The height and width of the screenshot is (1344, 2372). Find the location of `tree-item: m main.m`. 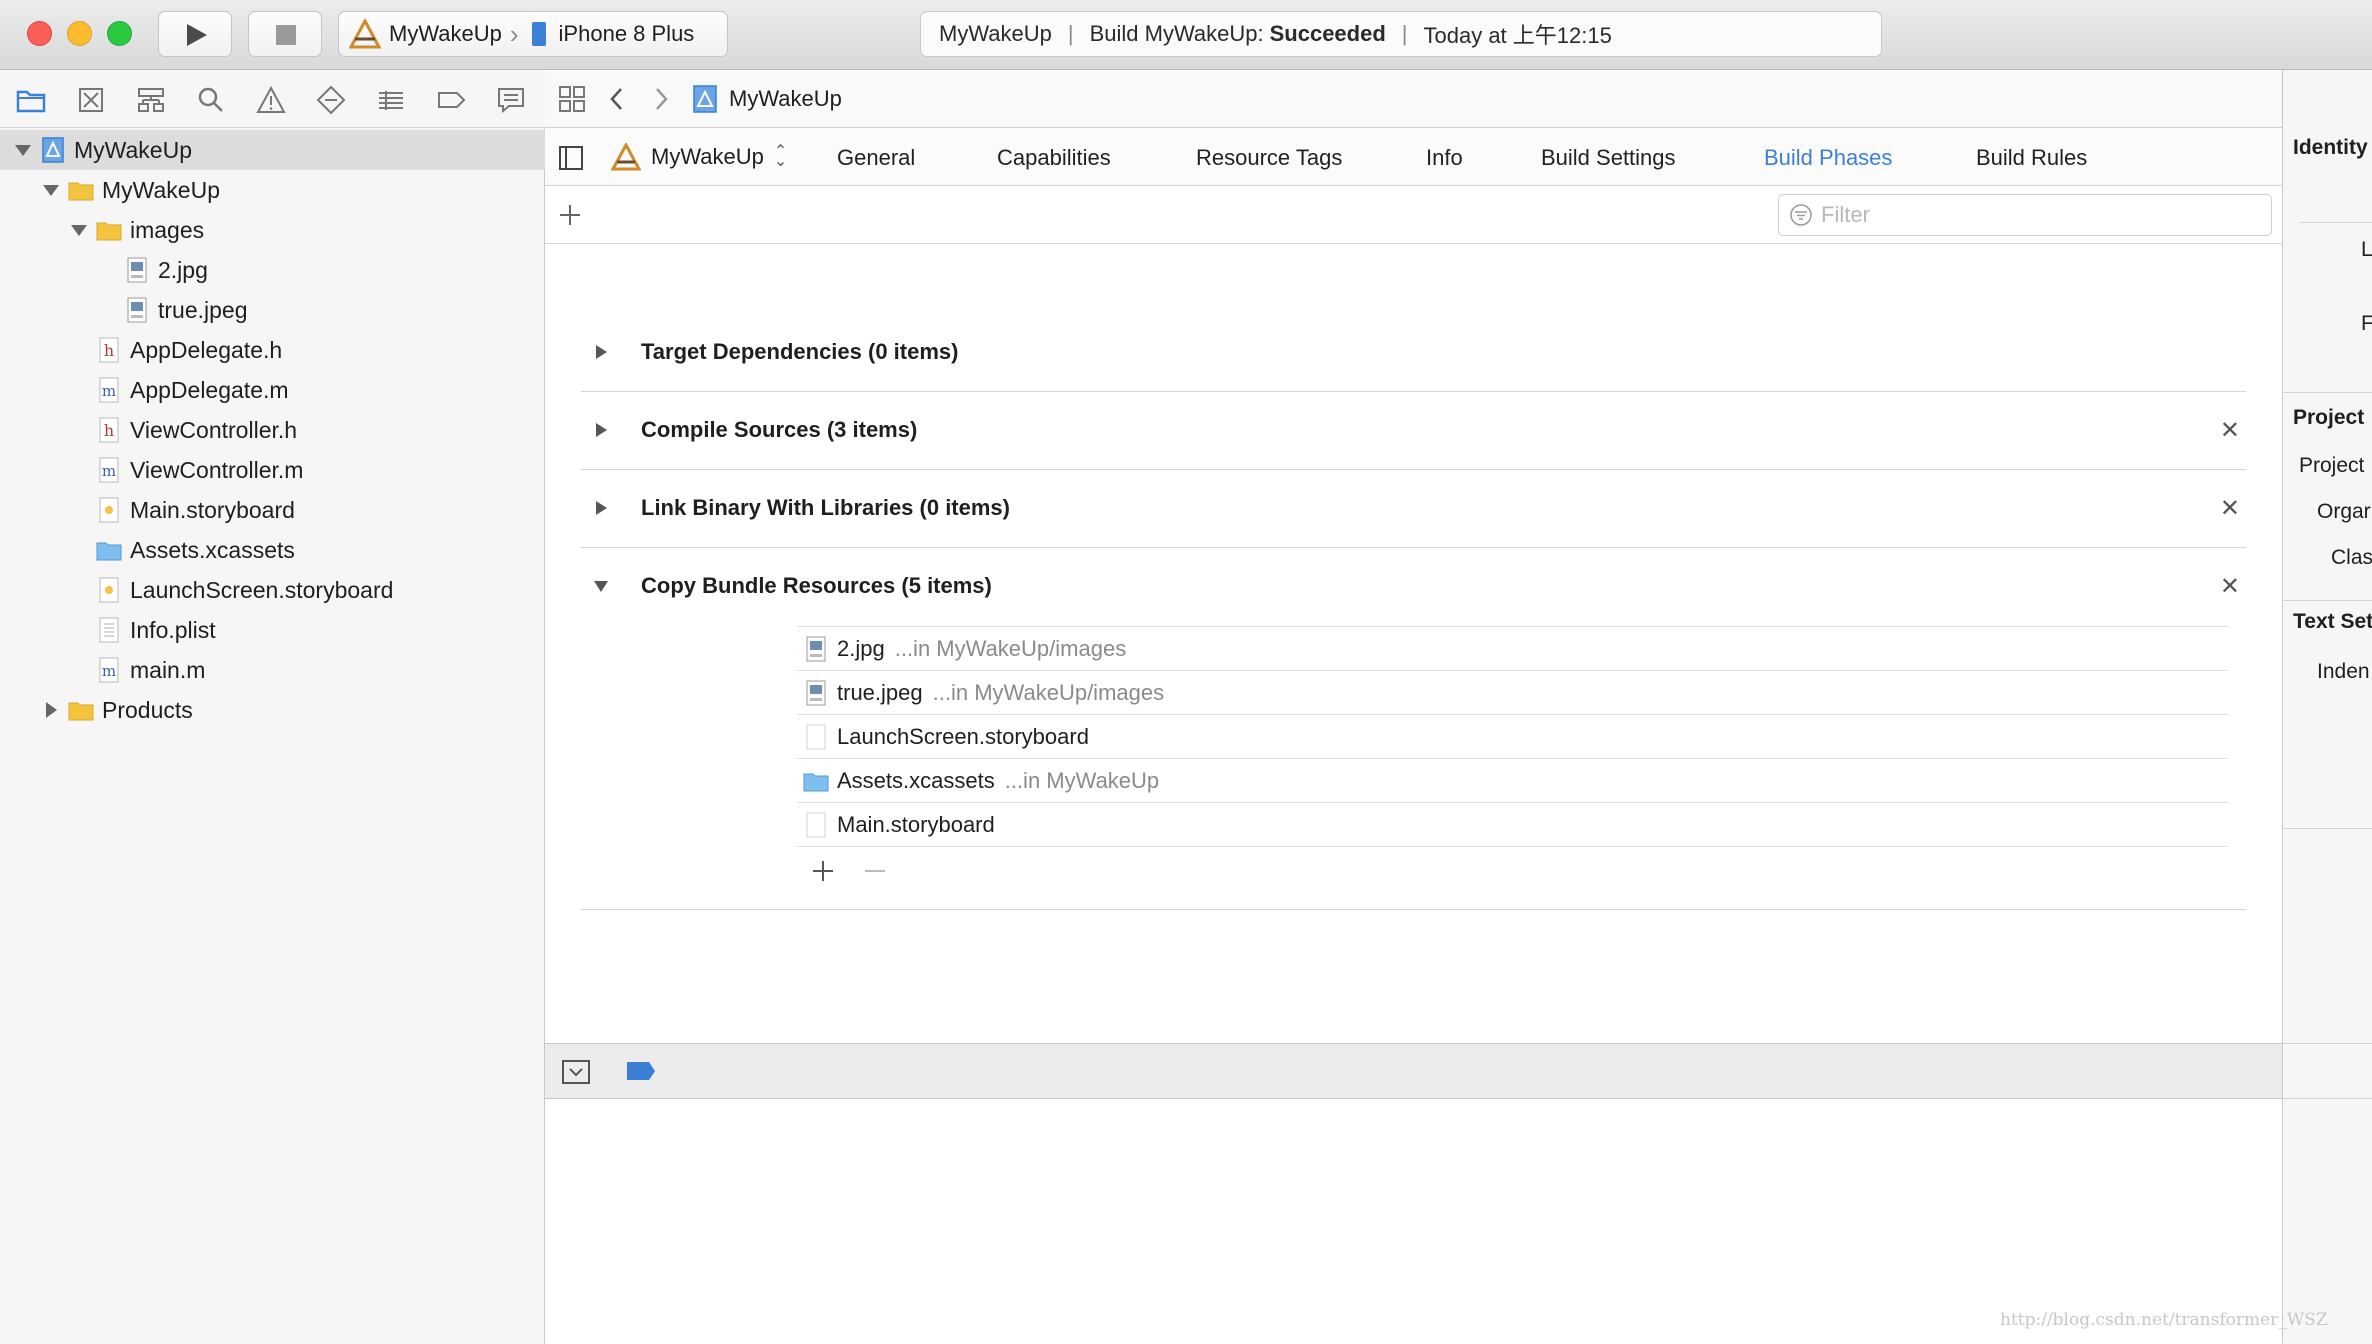

tree-item: m main.m is located at coordinates (272, 670).